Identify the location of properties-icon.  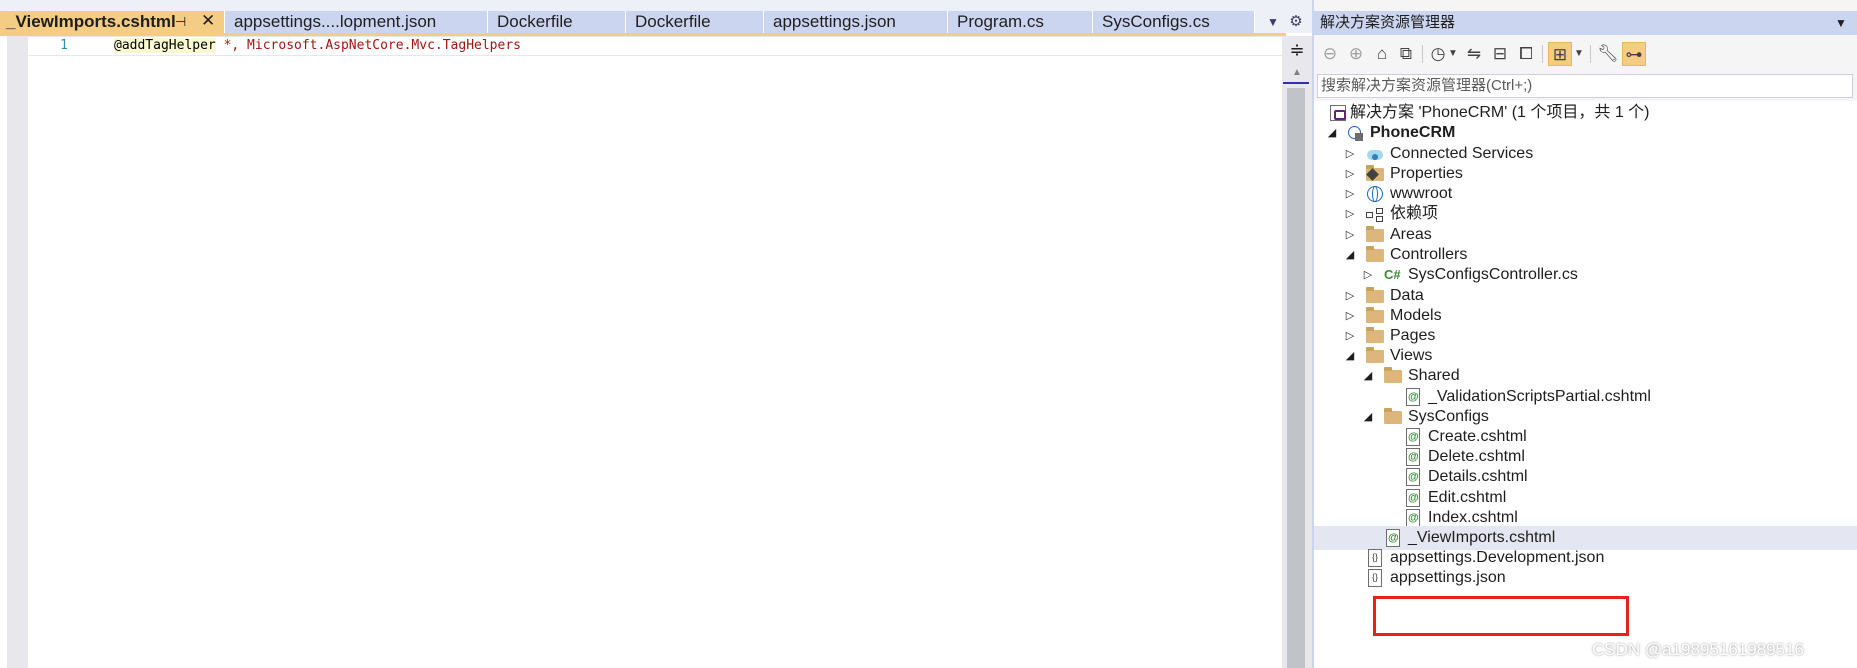
(1375, 173).